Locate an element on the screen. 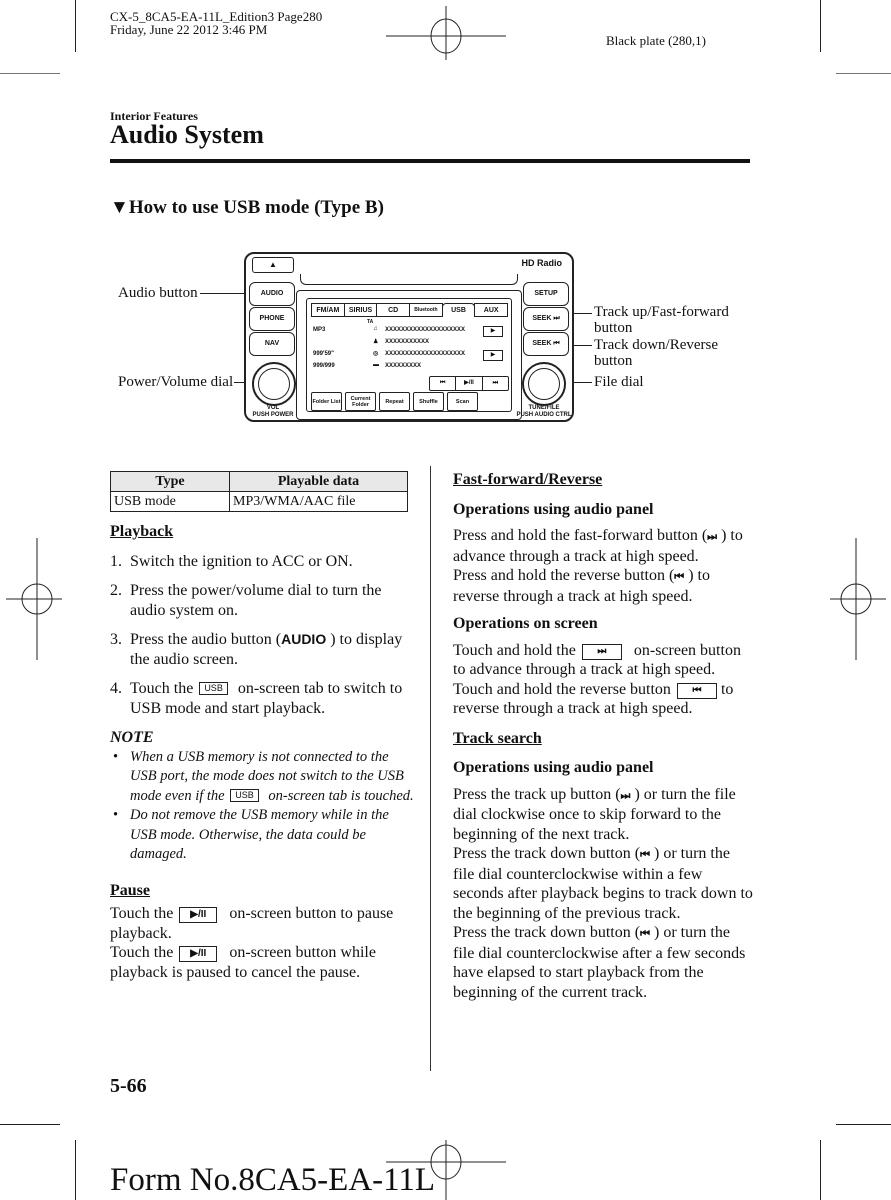 Image resolution: width=891 pixels, height=1200 pixels. previous-track-button: ⏮ is located at coordinates (443, 383).